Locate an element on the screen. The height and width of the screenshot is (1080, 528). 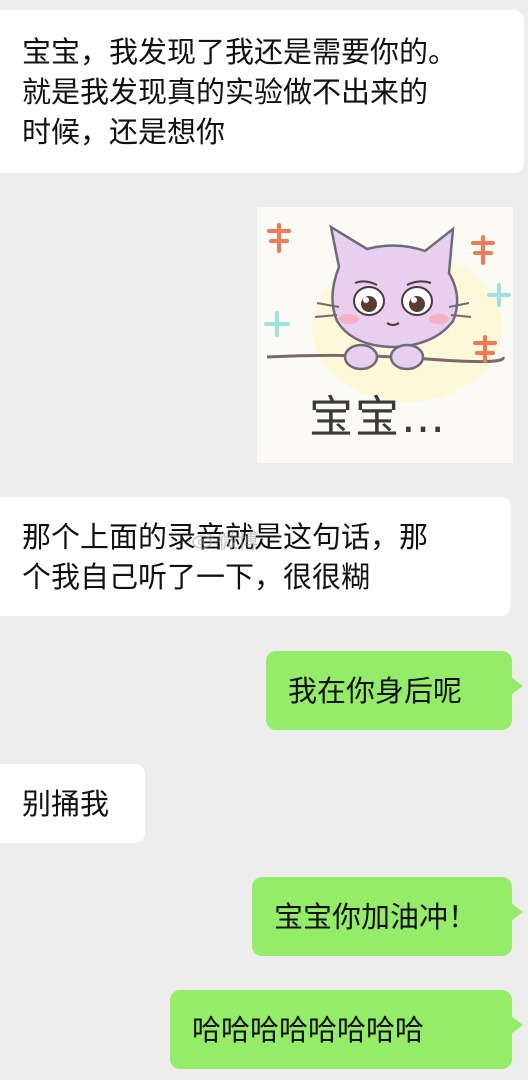
message-text: 宝宝你加油冲！ is located at coordinates (376, 916).